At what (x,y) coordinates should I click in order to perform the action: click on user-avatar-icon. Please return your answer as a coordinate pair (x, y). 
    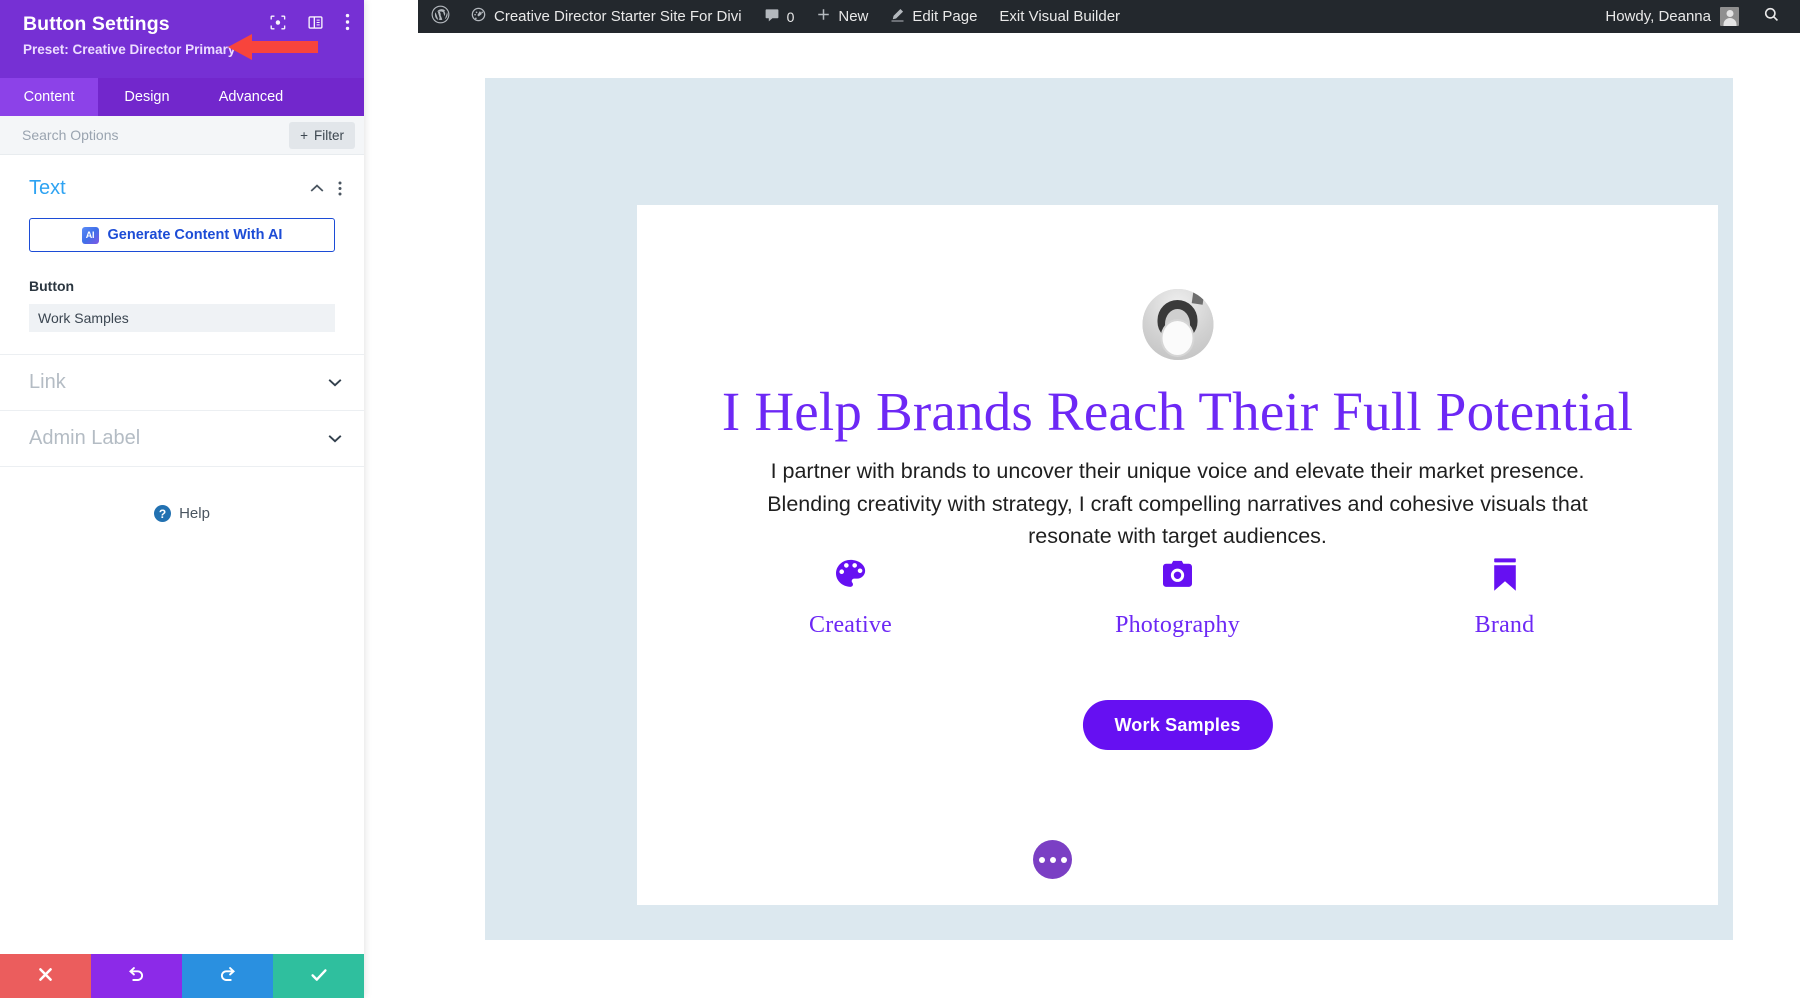
    Looking at the image, I should click on (1729, 16).